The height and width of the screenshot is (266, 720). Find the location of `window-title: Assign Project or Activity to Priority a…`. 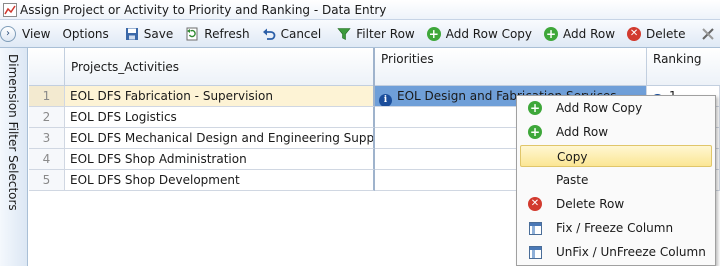

window-title: Assign Project or Activity to Priority a… is located at coordinates (203, 9).